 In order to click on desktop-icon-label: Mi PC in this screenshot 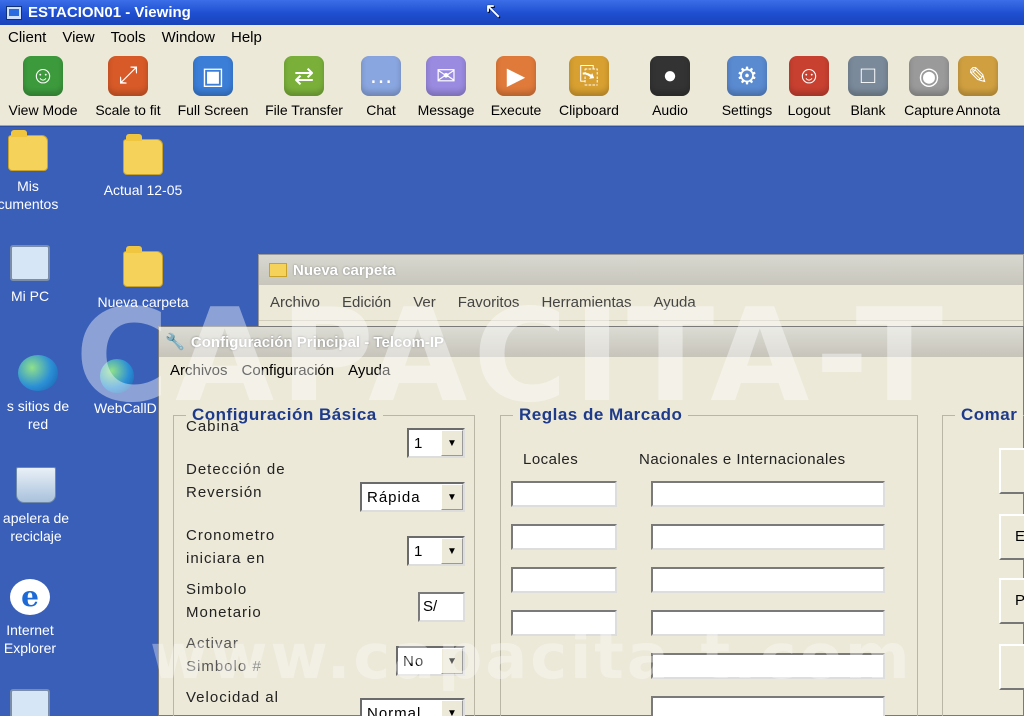, I will do `click(30, 296)`.